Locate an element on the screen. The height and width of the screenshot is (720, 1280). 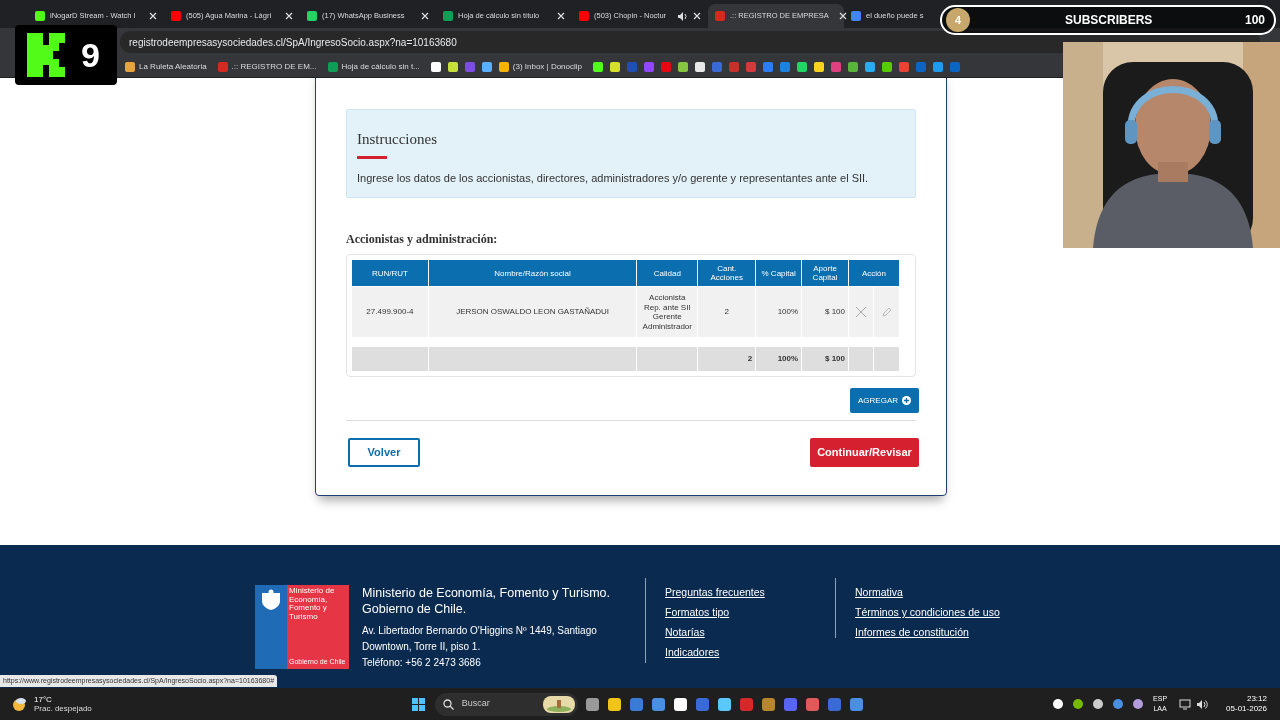
back-button: Volver is located at coordinates (384, 452).